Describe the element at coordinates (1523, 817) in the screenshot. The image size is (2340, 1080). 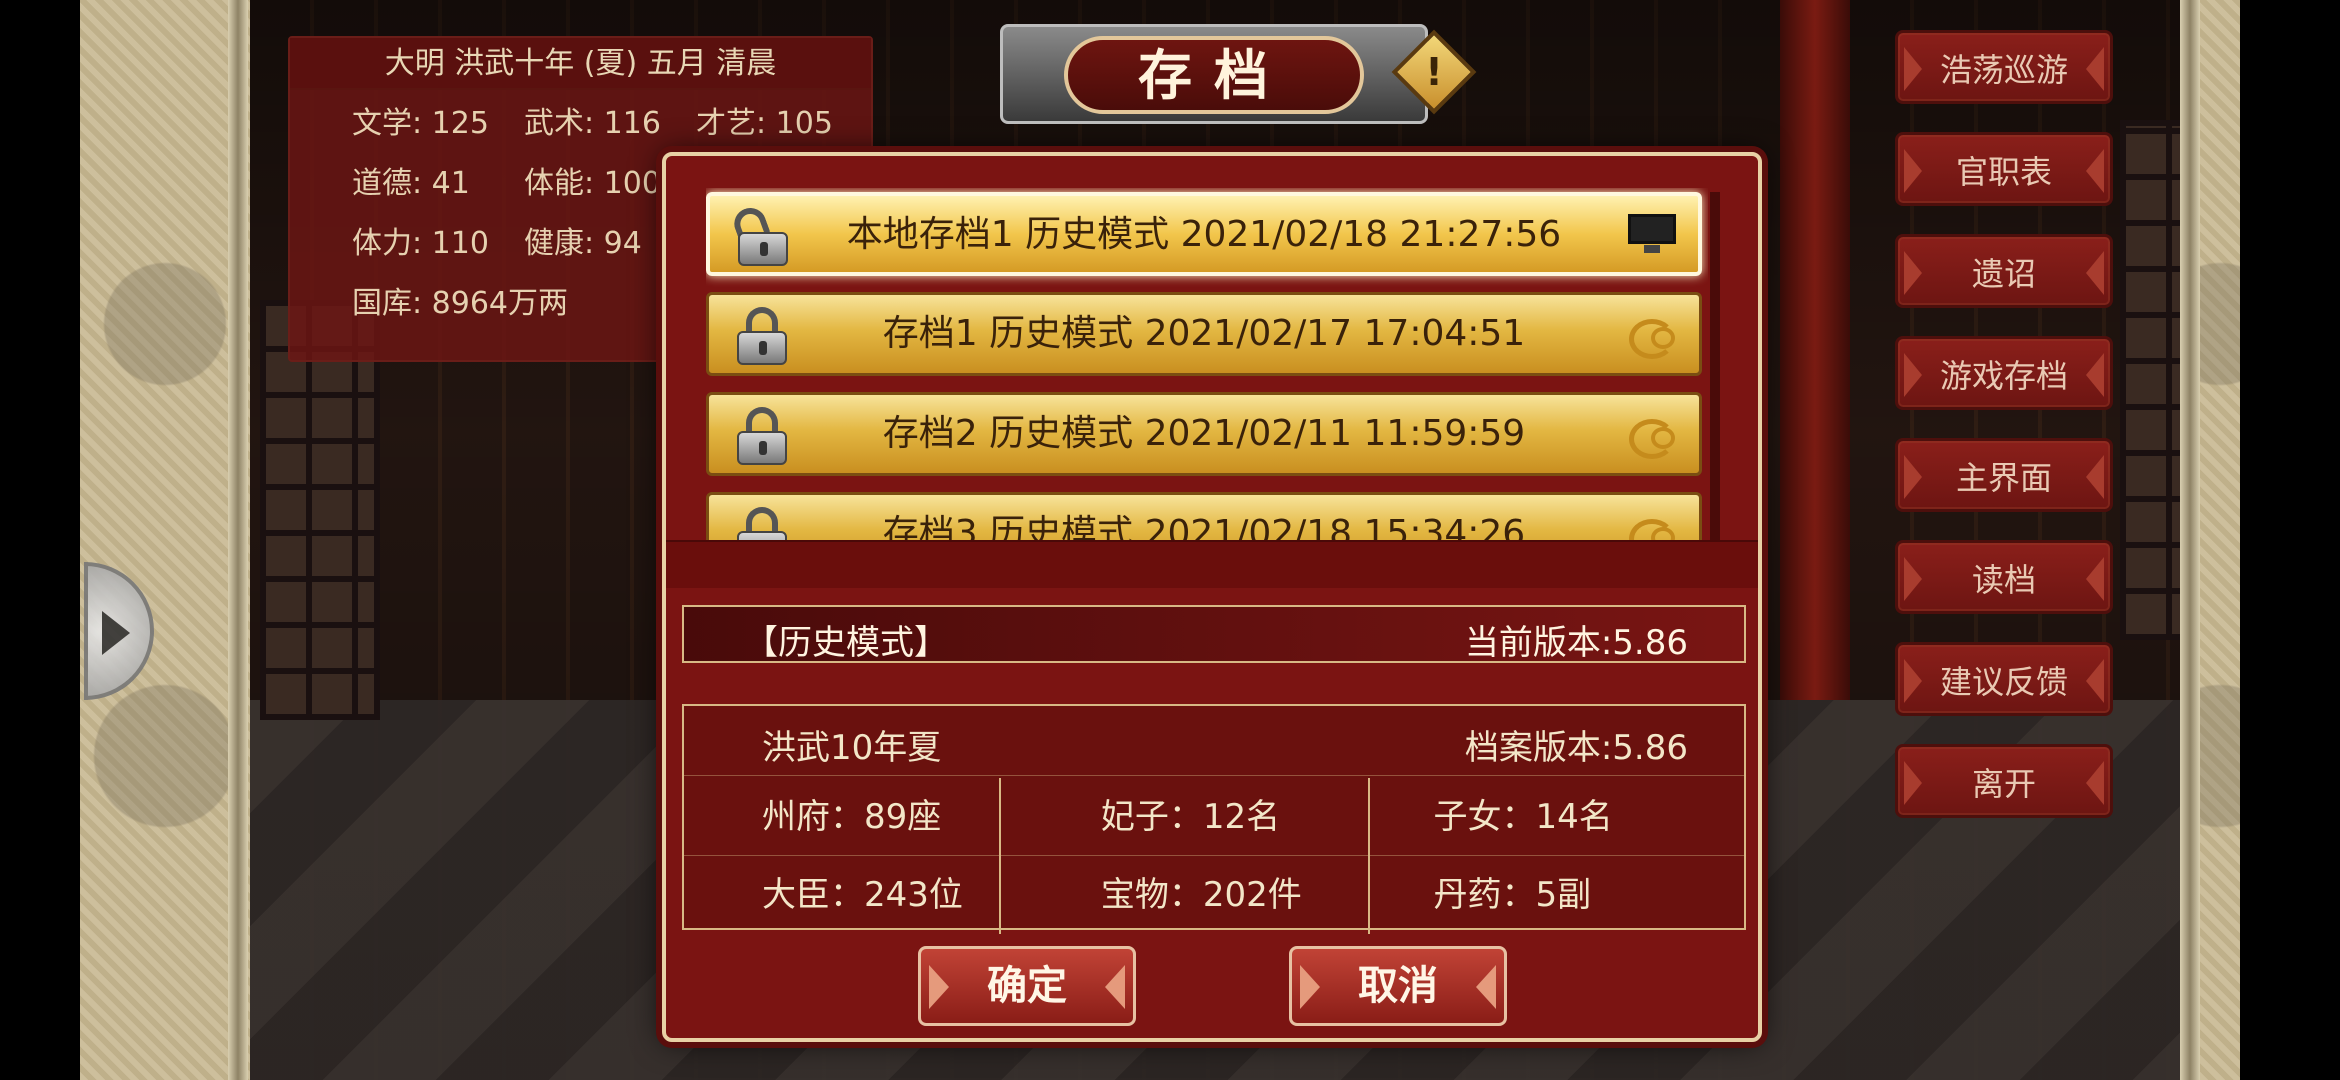
I see `children-count: 子女：14名` at that location.